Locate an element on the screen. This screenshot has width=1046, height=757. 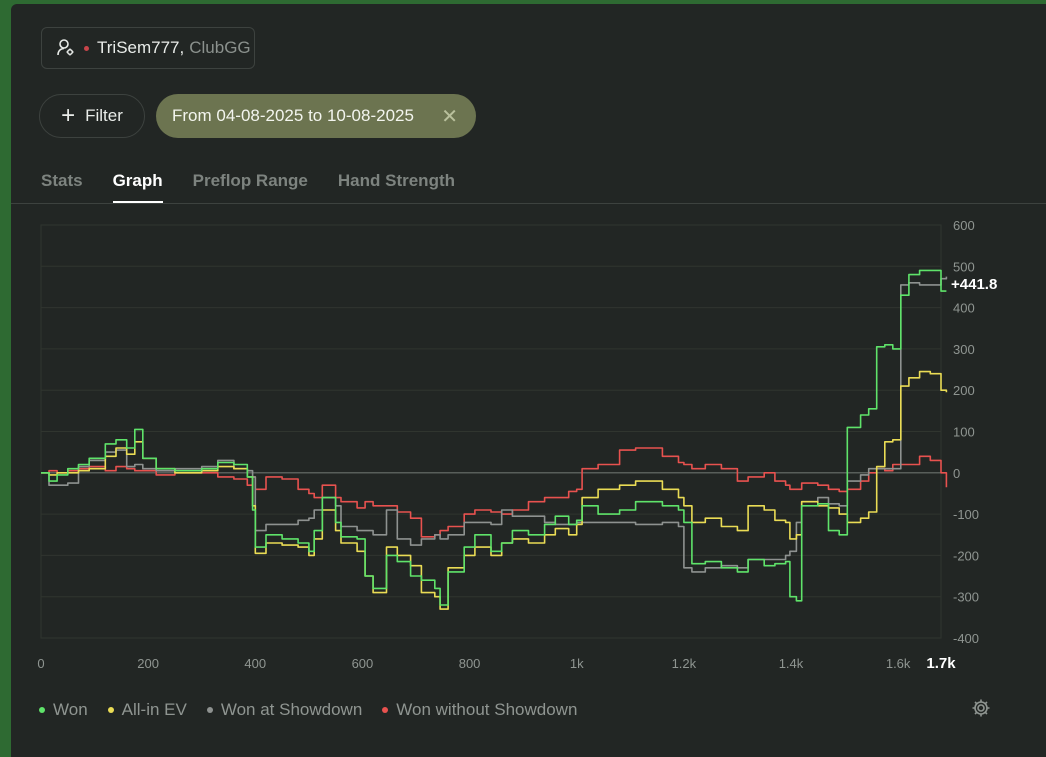
y-tick-label: 600 is located at coordinates (964, 225).